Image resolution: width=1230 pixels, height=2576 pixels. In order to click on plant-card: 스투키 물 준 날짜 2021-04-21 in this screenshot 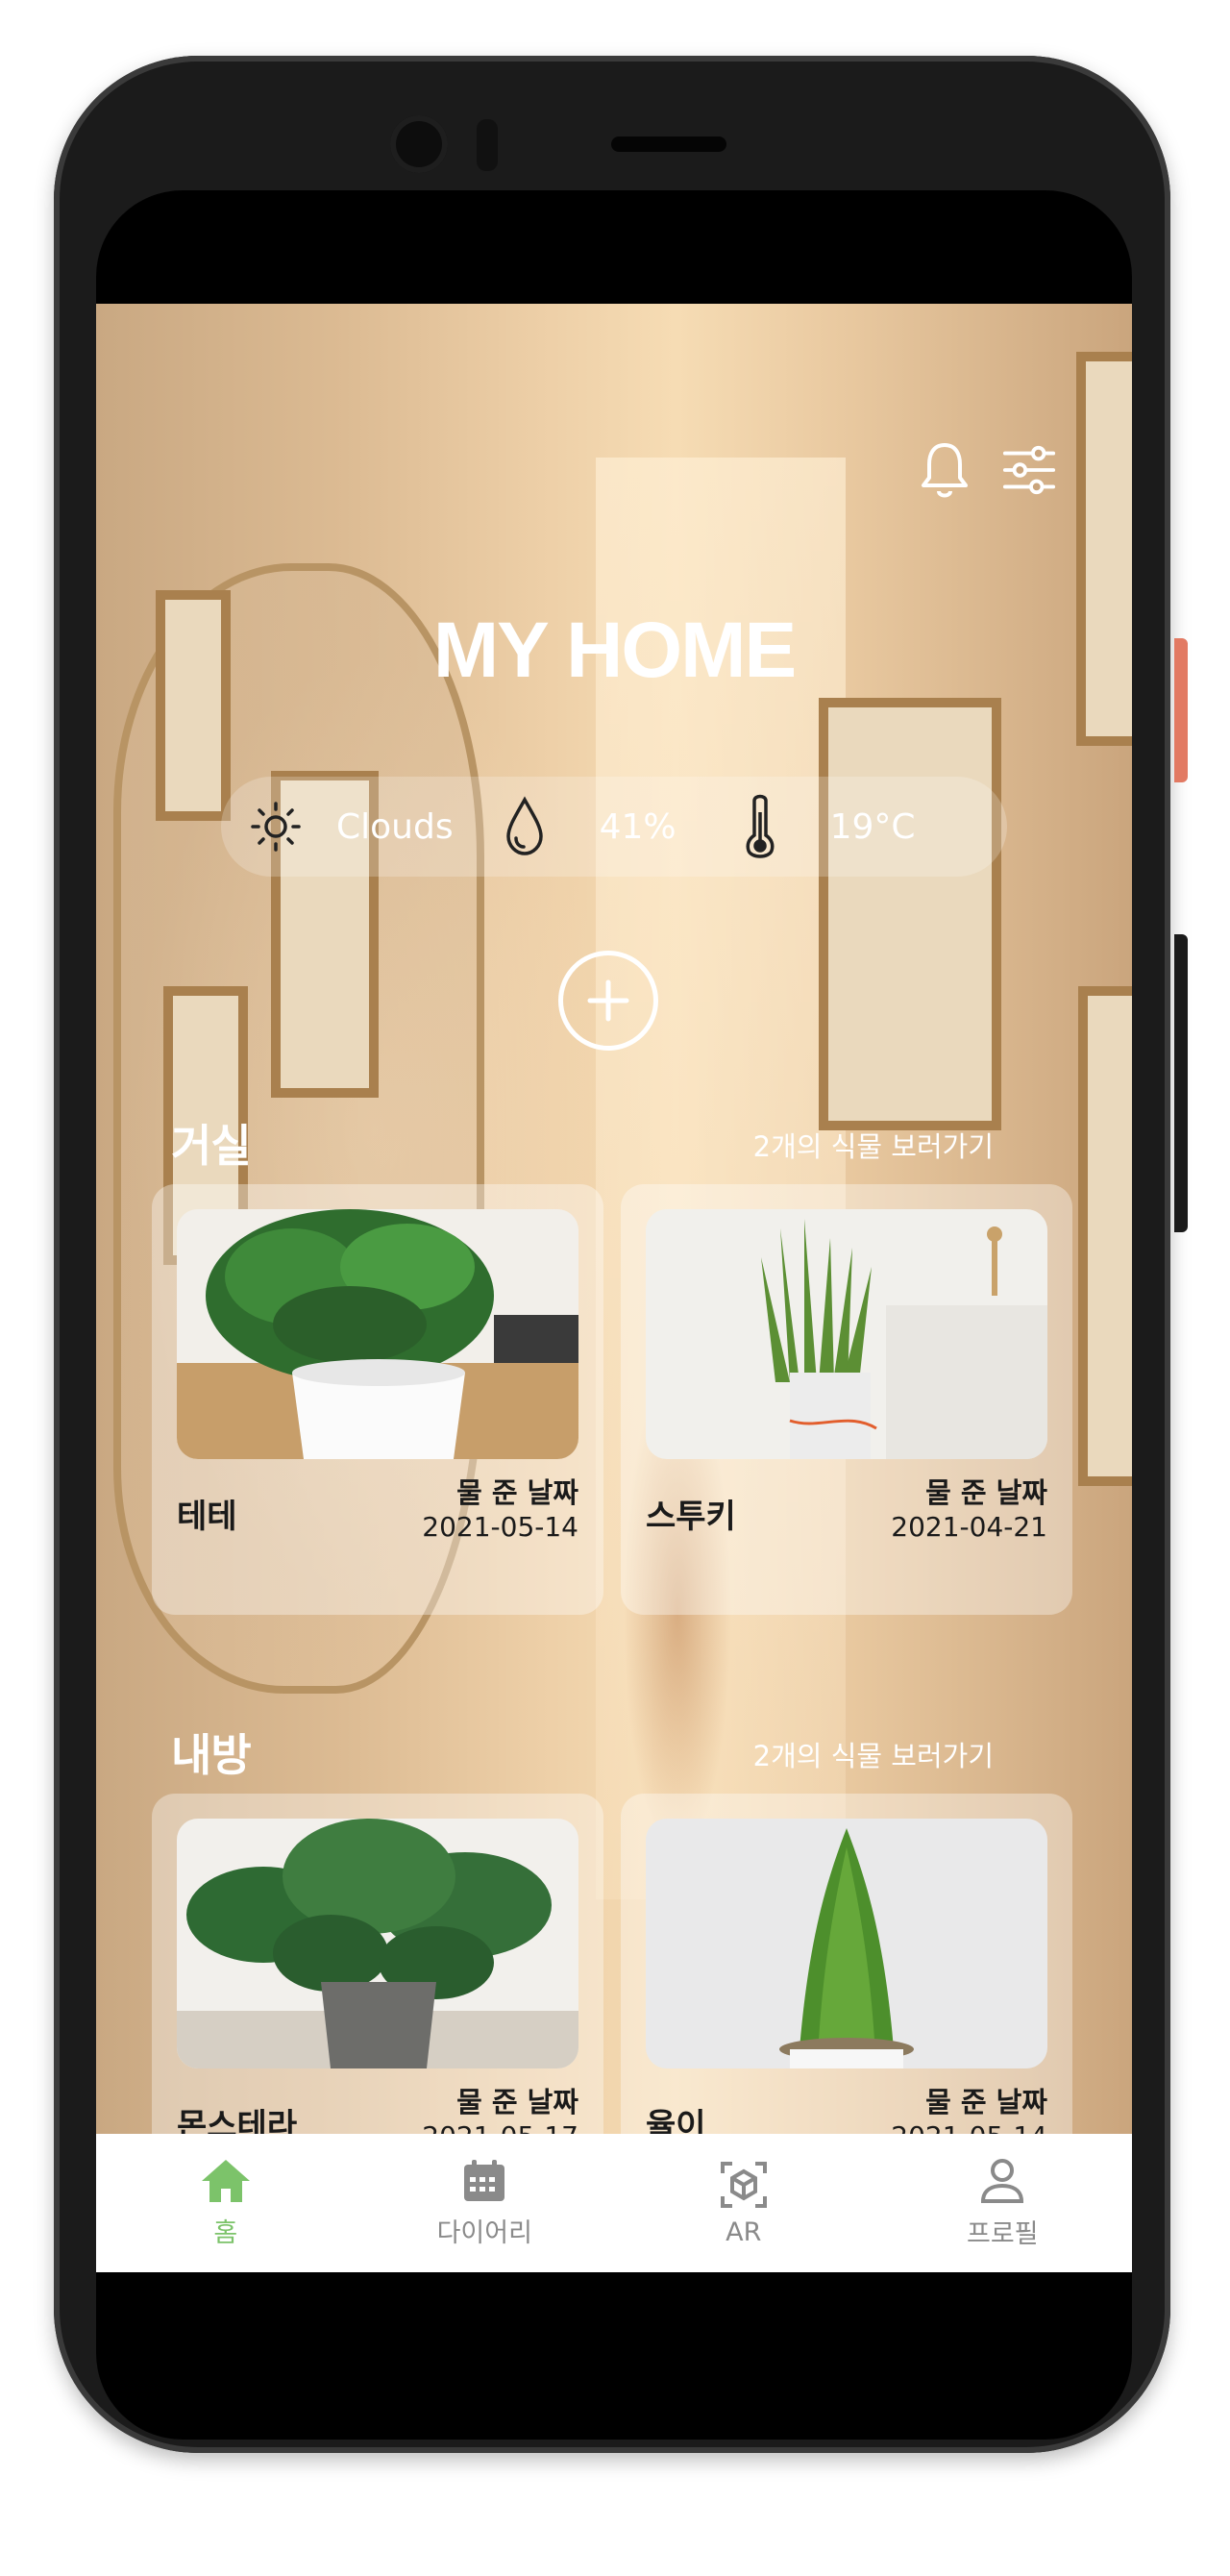, I will do `click(847, 1399)`.